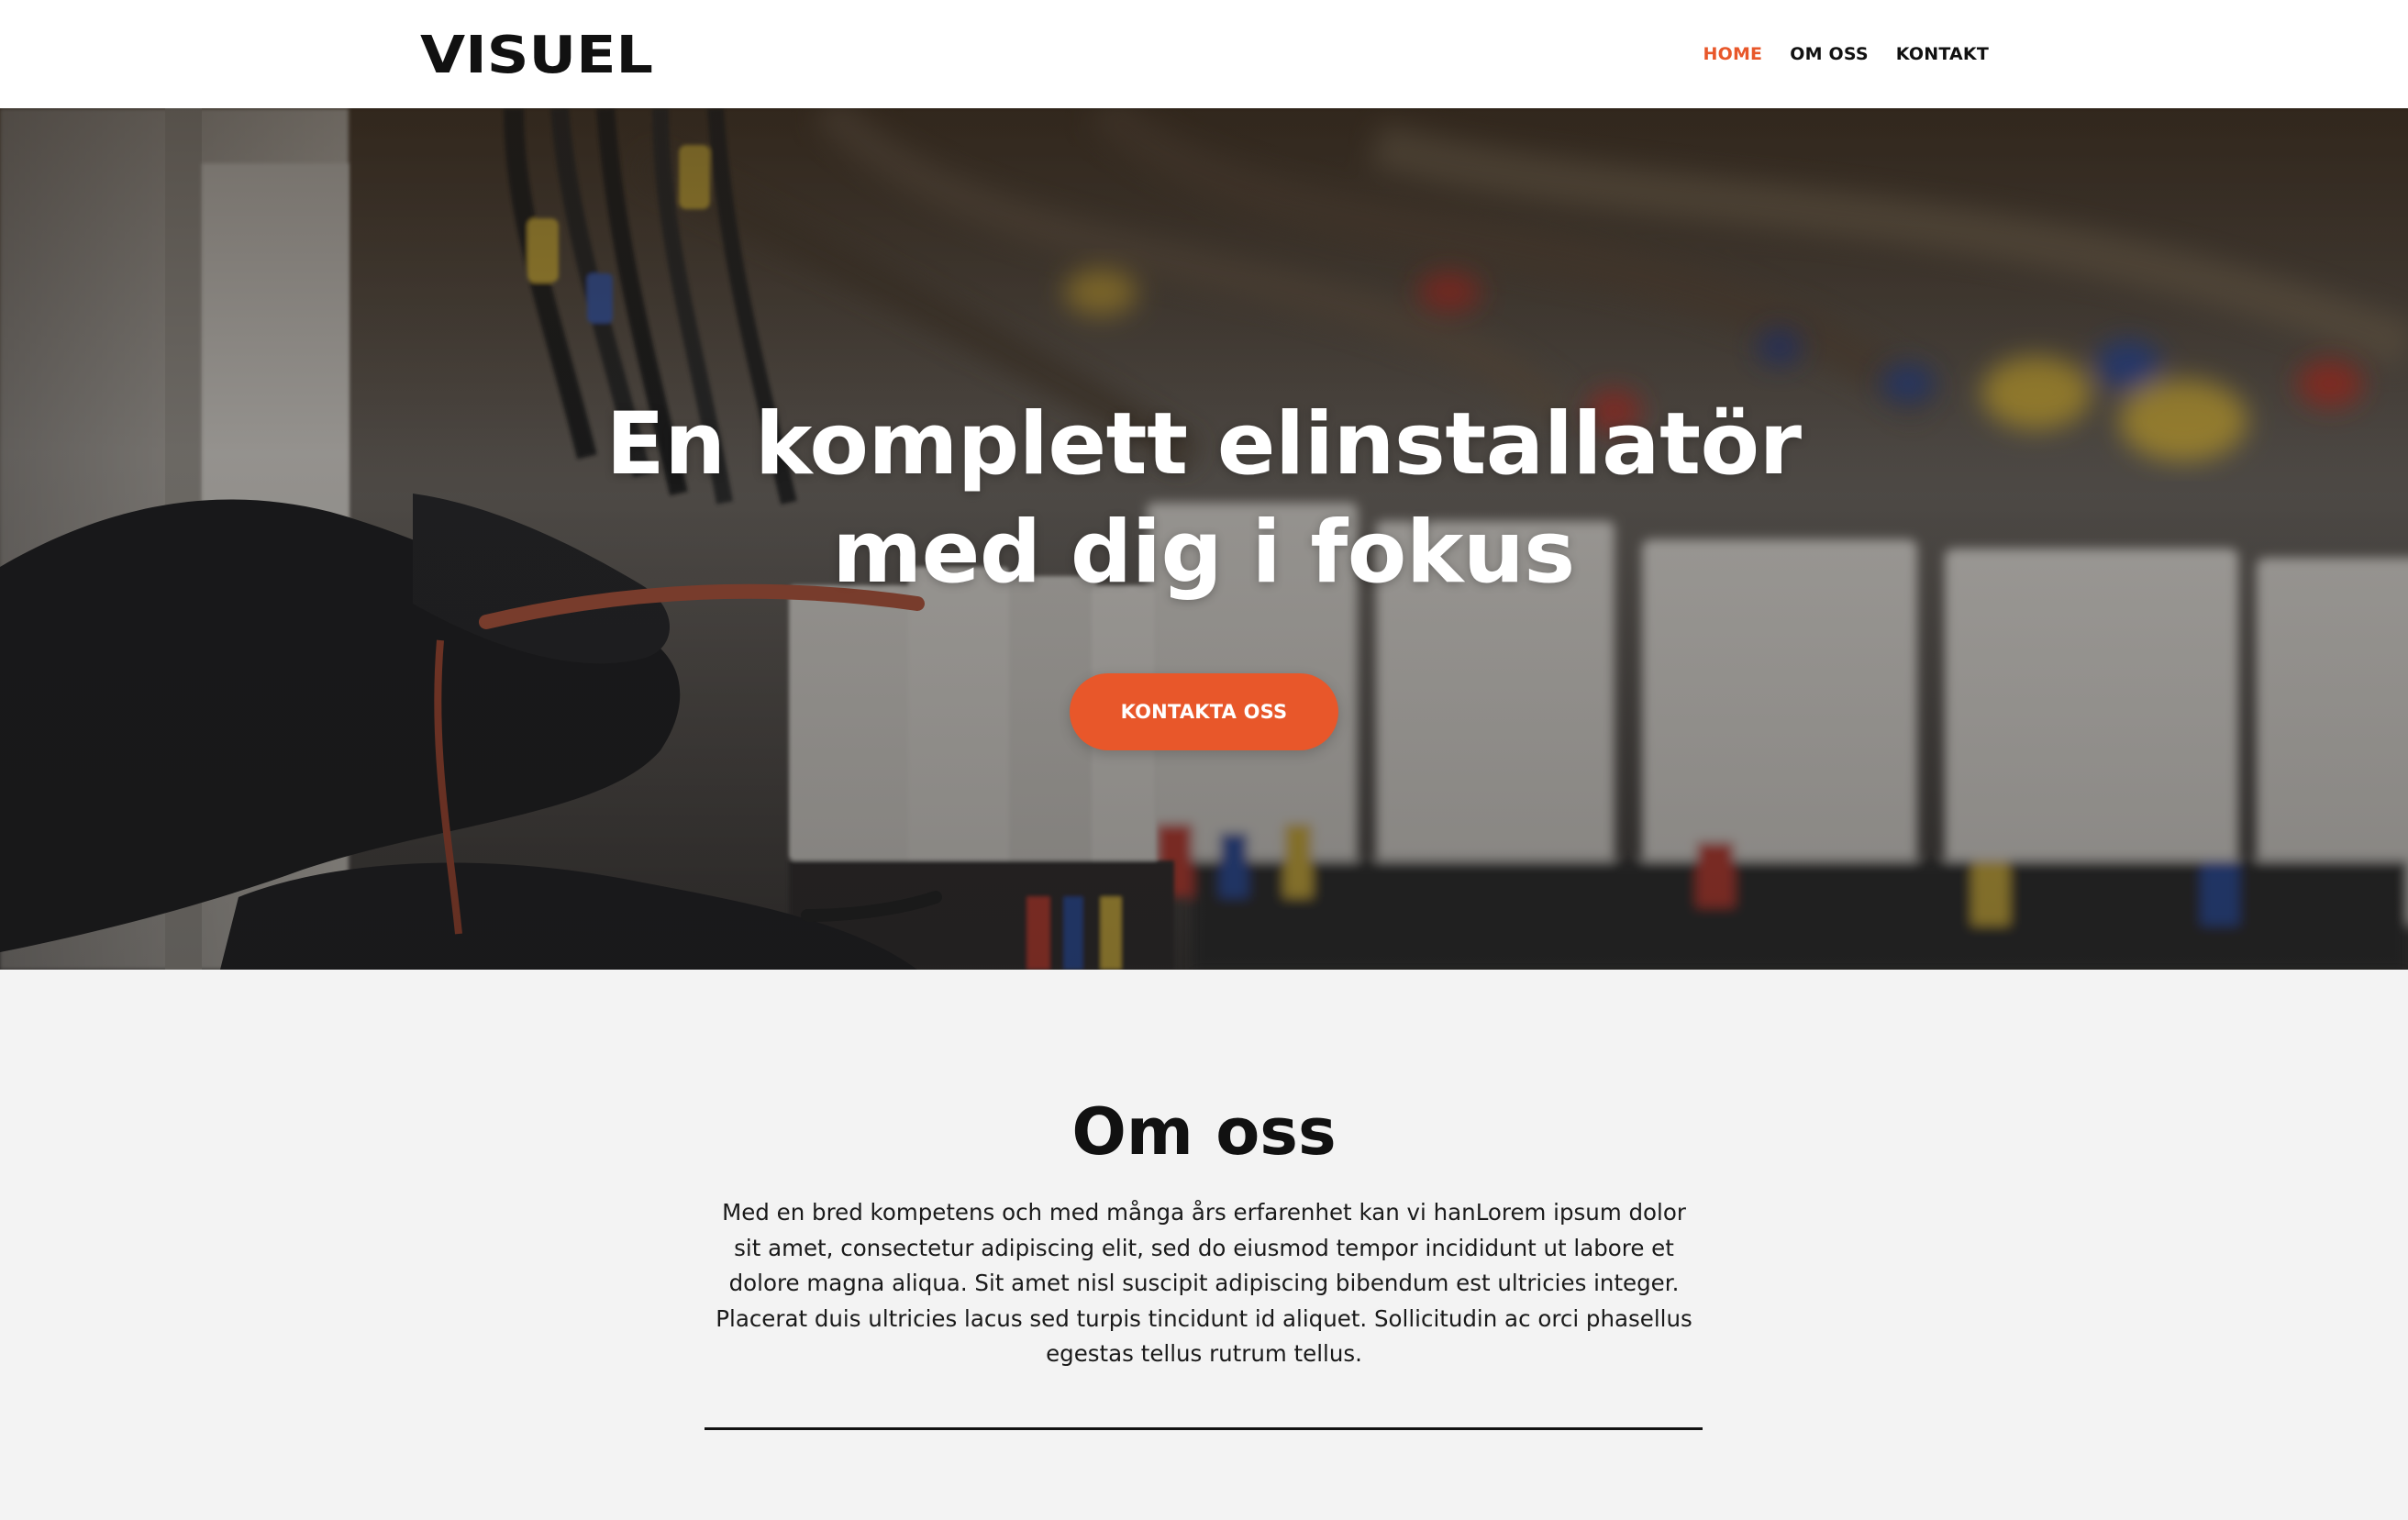  Describe the element at coordinates (1204, 1428) in the screenshot. I see `section-divider` at that location.